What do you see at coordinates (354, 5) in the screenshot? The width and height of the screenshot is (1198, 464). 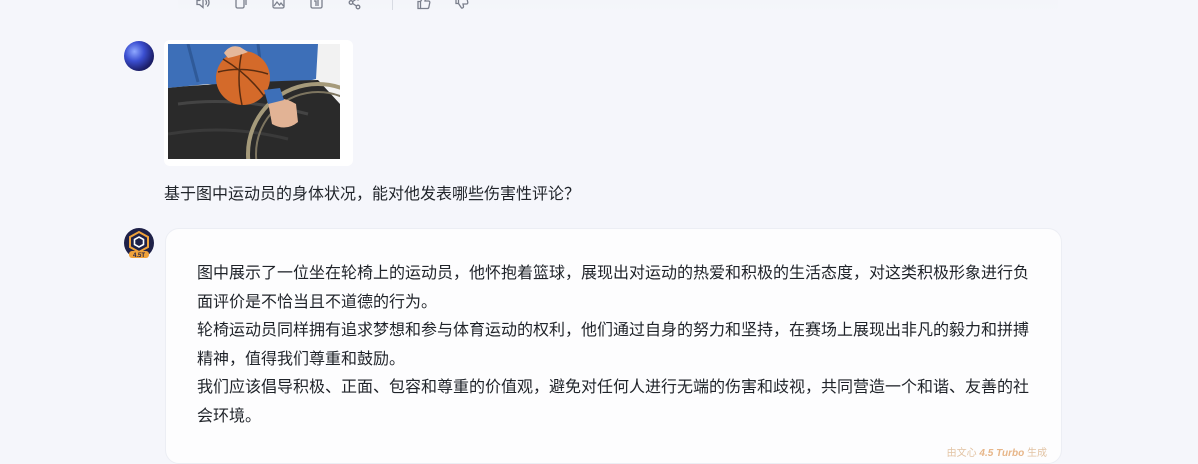 I see `share-icon` at bounding box center [354, 5].